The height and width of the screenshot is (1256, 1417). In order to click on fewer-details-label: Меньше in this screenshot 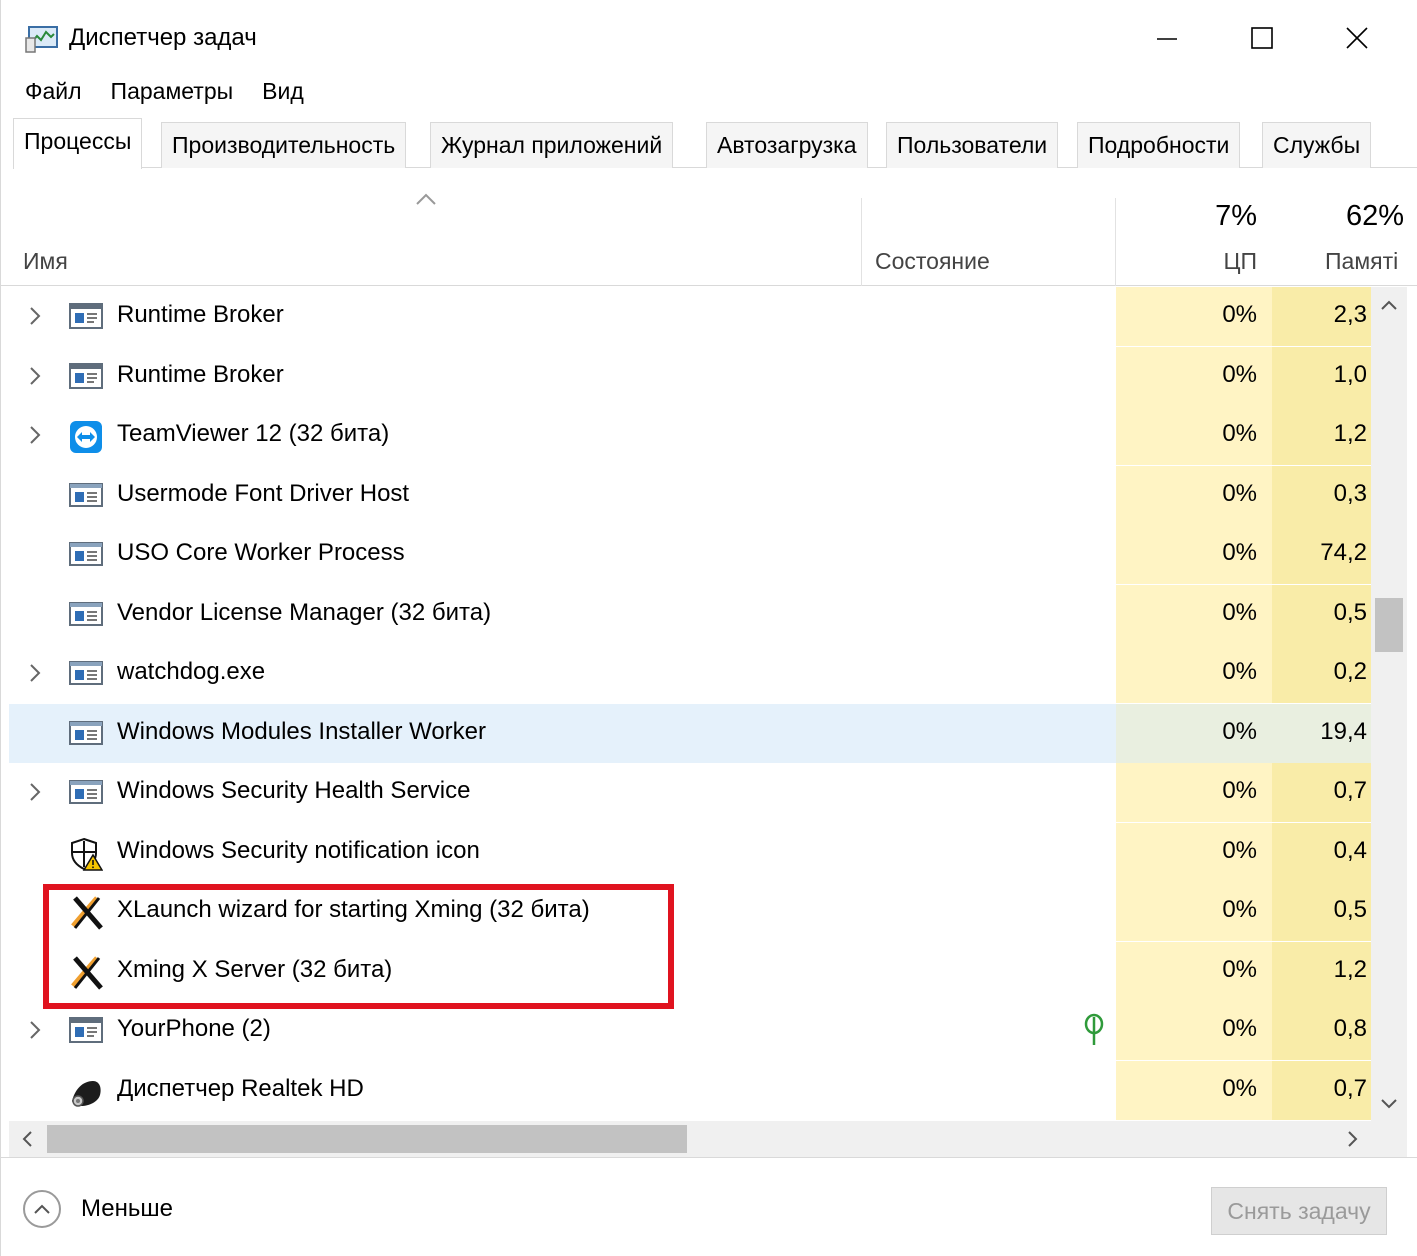, I will do `click(127, 1208)`.